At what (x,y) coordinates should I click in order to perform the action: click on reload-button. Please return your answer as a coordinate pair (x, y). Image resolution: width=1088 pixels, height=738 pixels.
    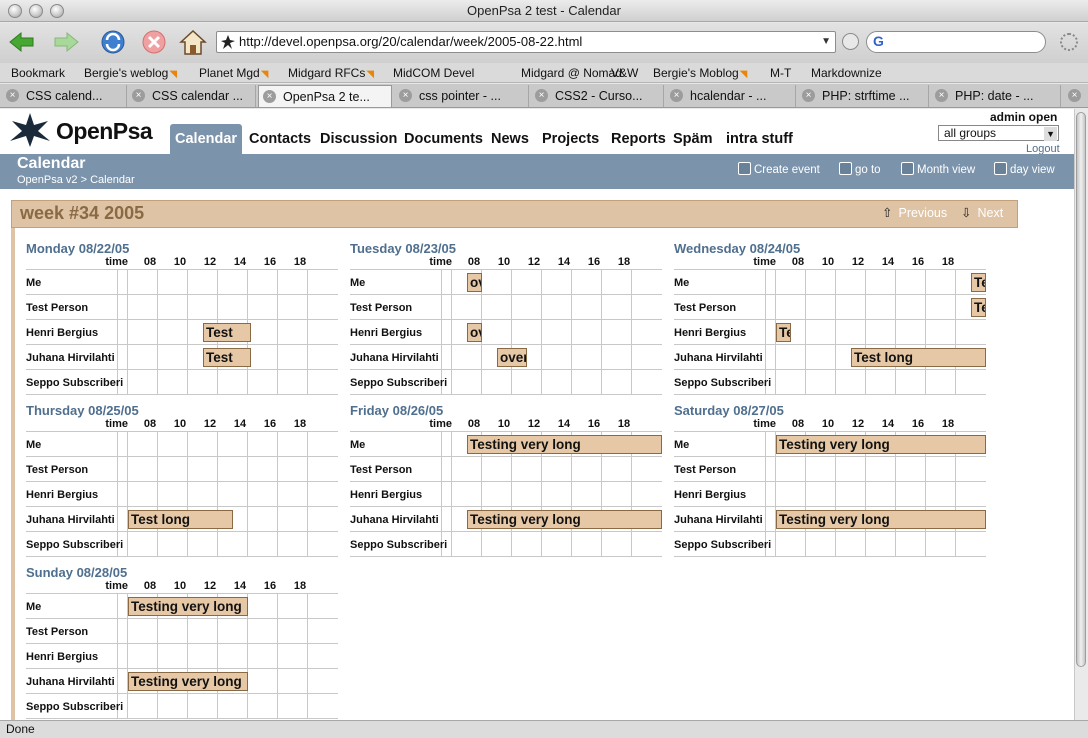
    Looking at the image, I should click on (113, 42).